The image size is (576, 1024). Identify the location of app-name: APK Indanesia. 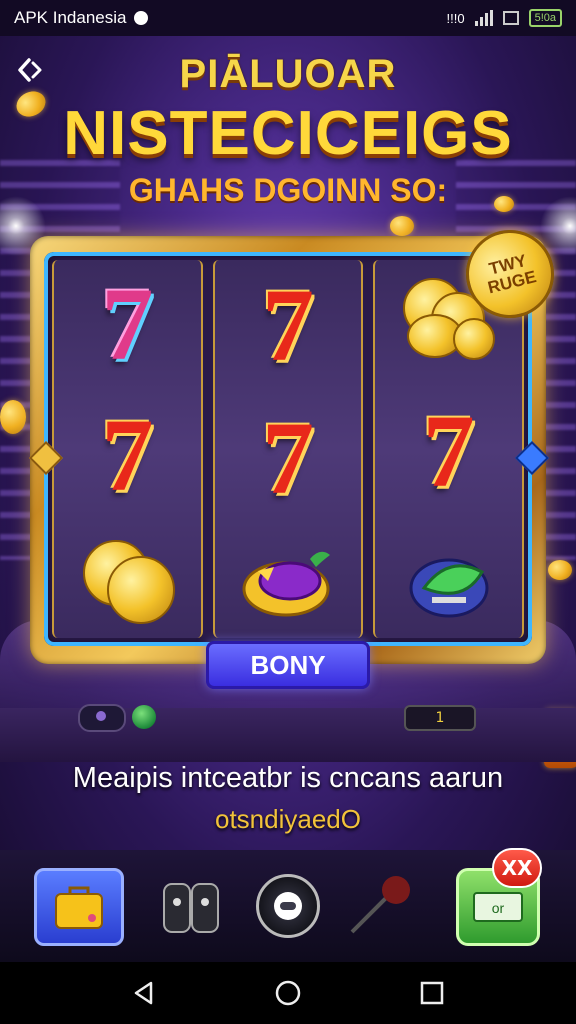
(70, 17).